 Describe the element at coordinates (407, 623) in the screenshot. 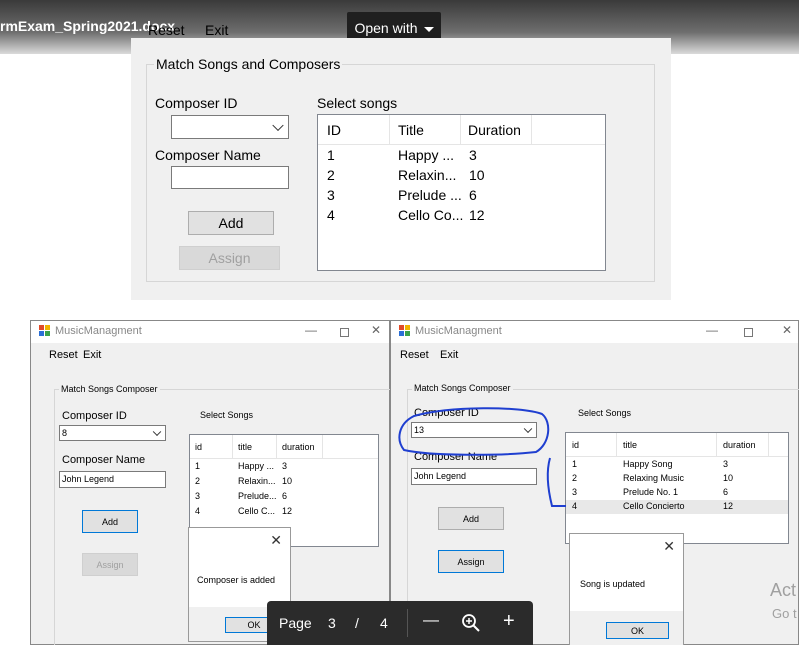

I see `pager-divider` at that location.